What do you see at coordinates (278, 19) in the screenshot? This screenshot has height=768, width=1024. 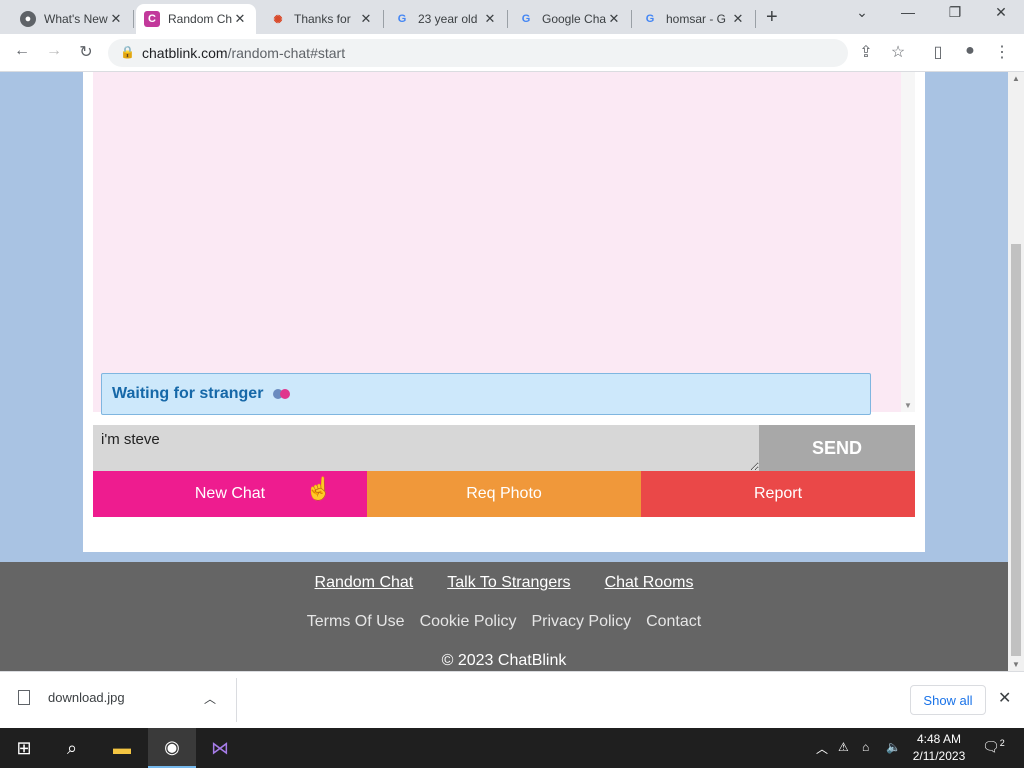 I see `thanks-site-icon: ✺` at bounding box center [278, 19].